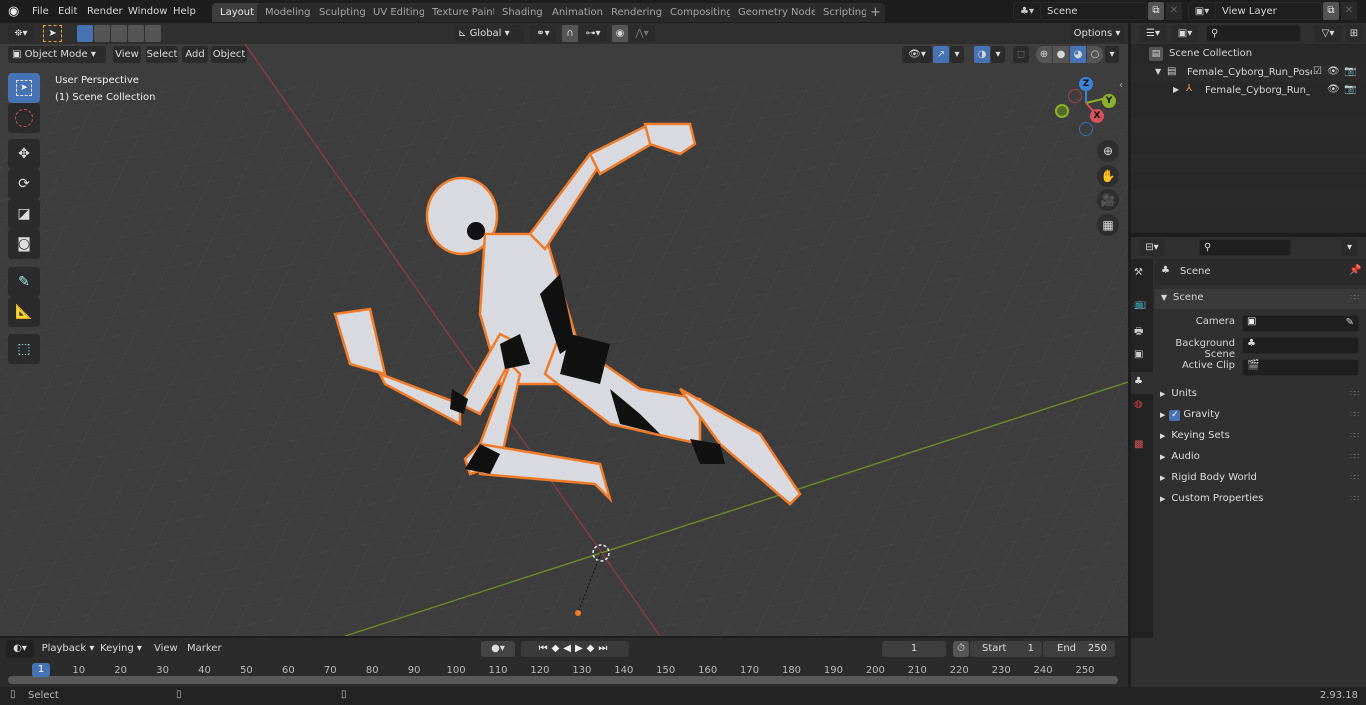  What do you see at coordinates (1086, 84) in the screenshot?
I see `gizmo-z-axis: Z` at bounding box center [1086, 84].